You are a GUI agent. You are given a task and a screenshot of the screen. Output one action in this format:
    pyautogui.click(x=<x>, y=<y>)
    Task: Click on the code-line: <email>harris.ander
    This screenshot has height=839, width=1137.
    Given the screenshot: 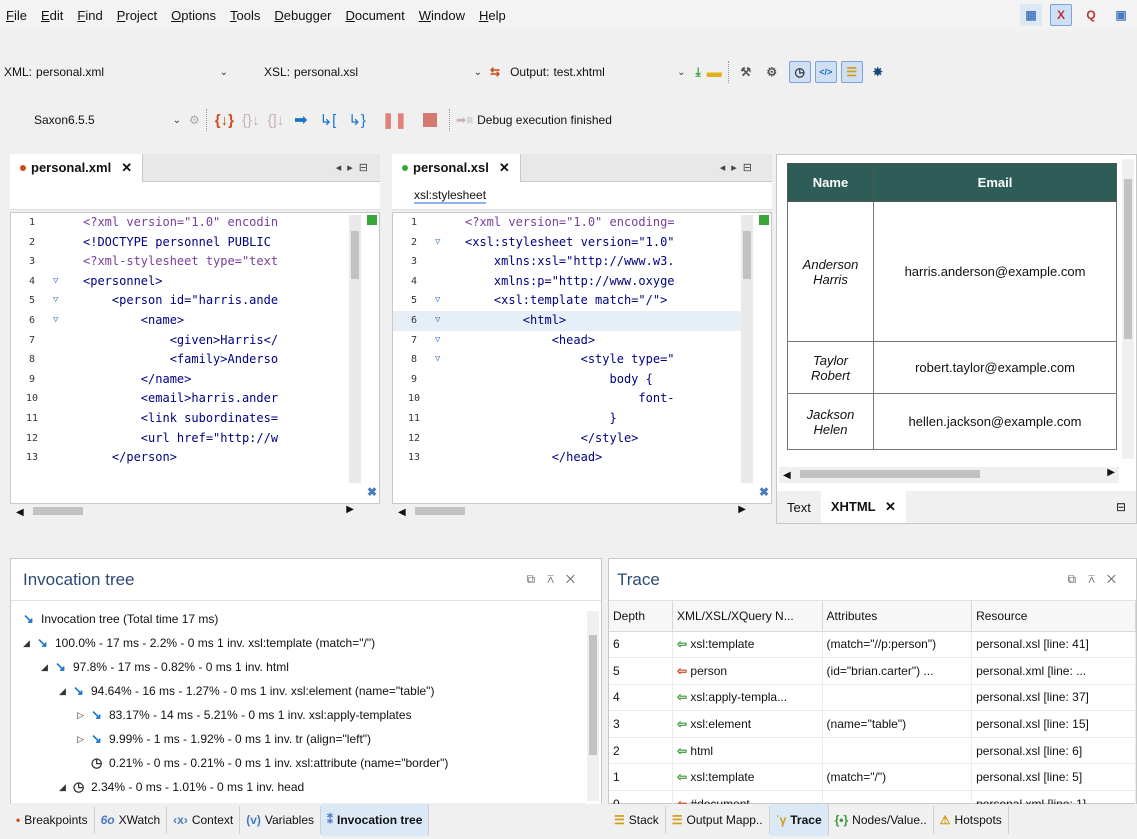 What is the action you would take?
    pyautogui.click(x=224, y=399)
    